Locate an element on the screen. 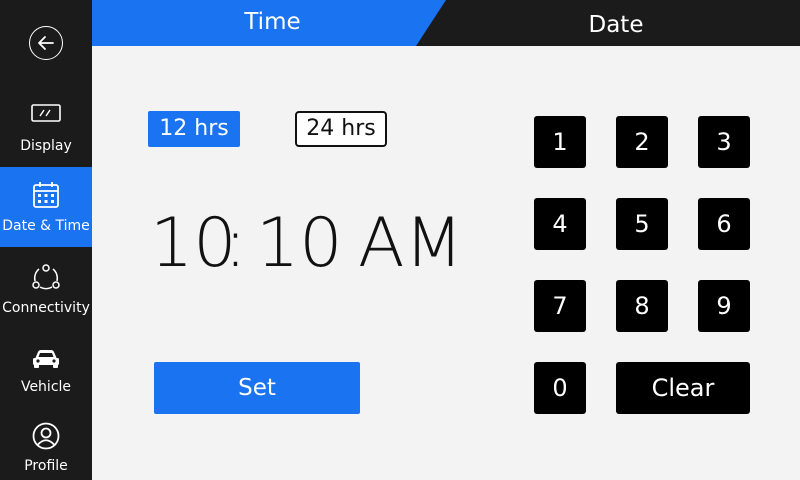  user-icon is located at coordinates (46, 436).